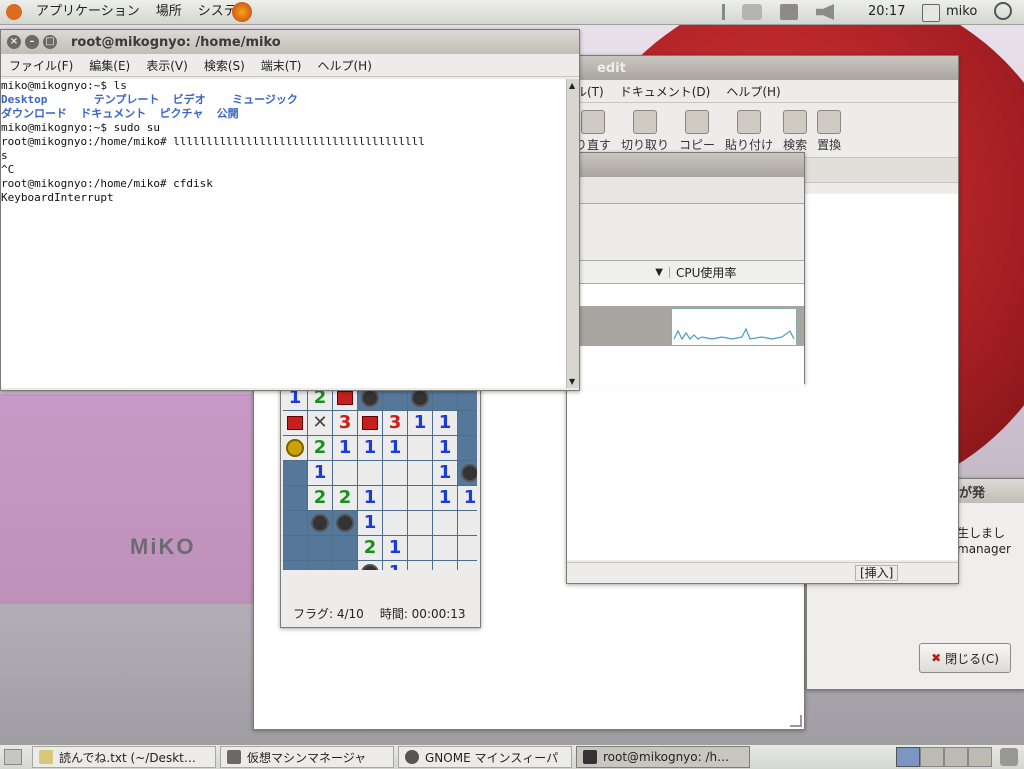 This screenshot has height=769, width=1024. I want to click on terminal-menu-terminal: 端末(T), so click(281, 65).